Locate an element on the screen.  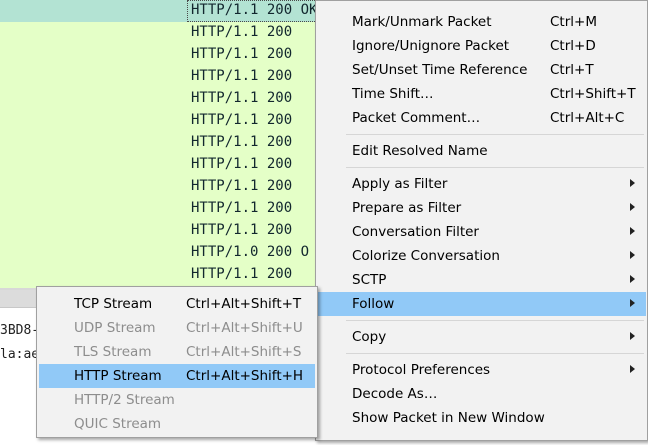
menu-item-label: QUIC Stream is located at coordinates (118, 424).